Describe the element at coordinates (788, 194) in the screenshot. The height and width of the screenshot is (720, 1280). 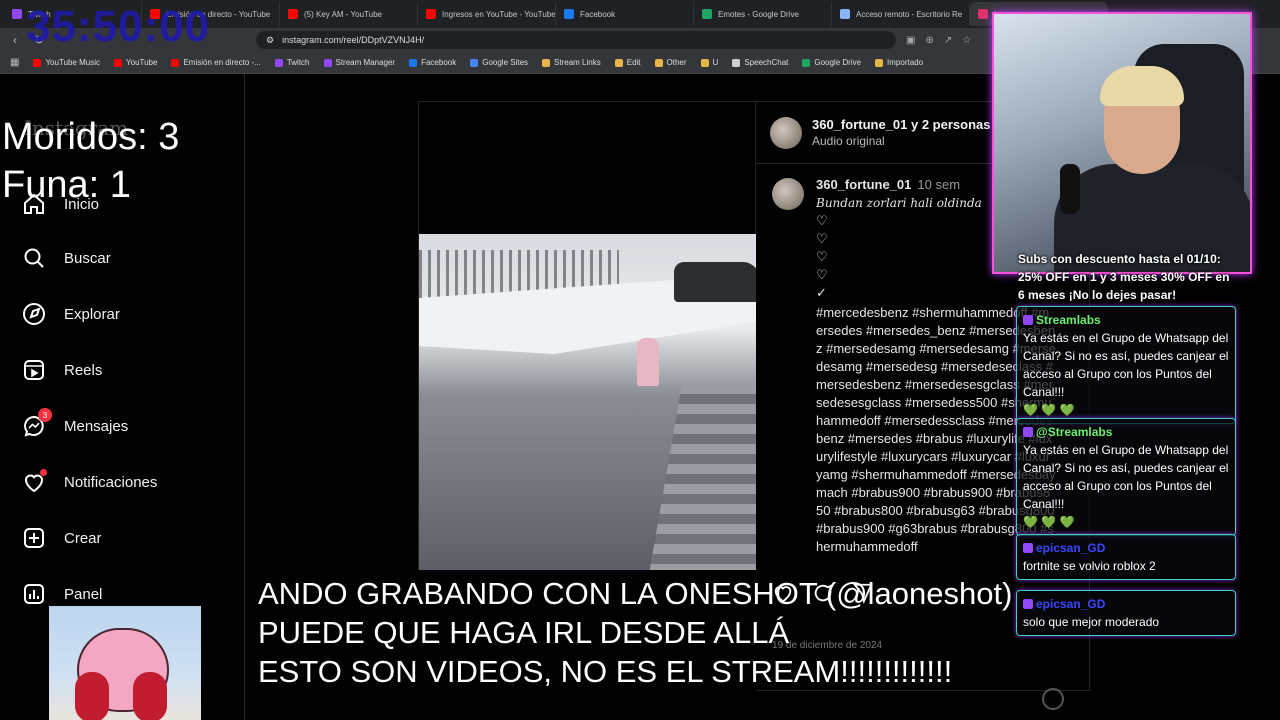
I see `caption-avatar` at that location.